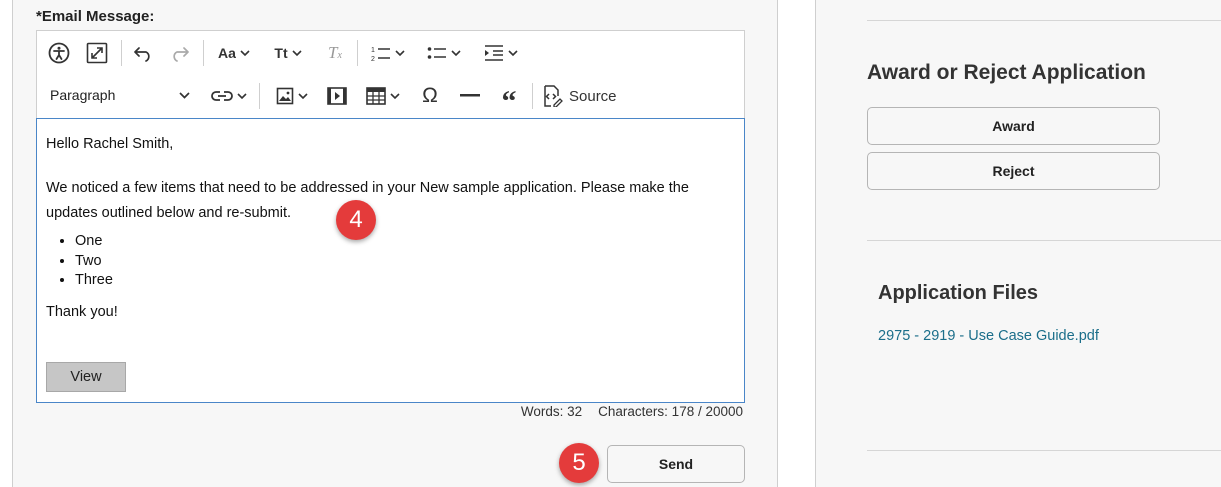 The image size is (1221, 487). I want to click on award-button: Award, so click(1013, 126).